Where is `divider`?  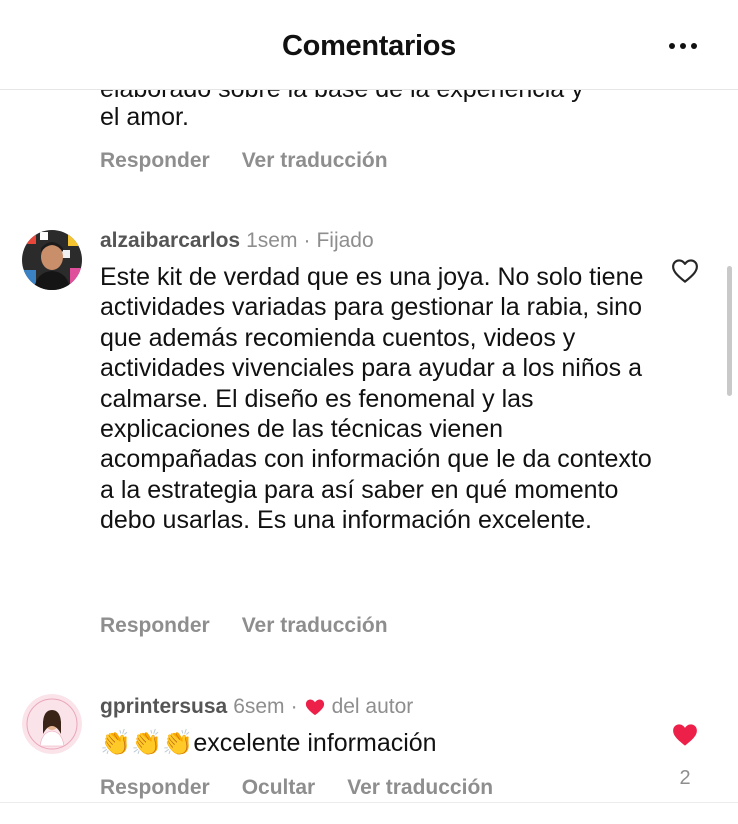
divider is located at coordinates (369, 802).